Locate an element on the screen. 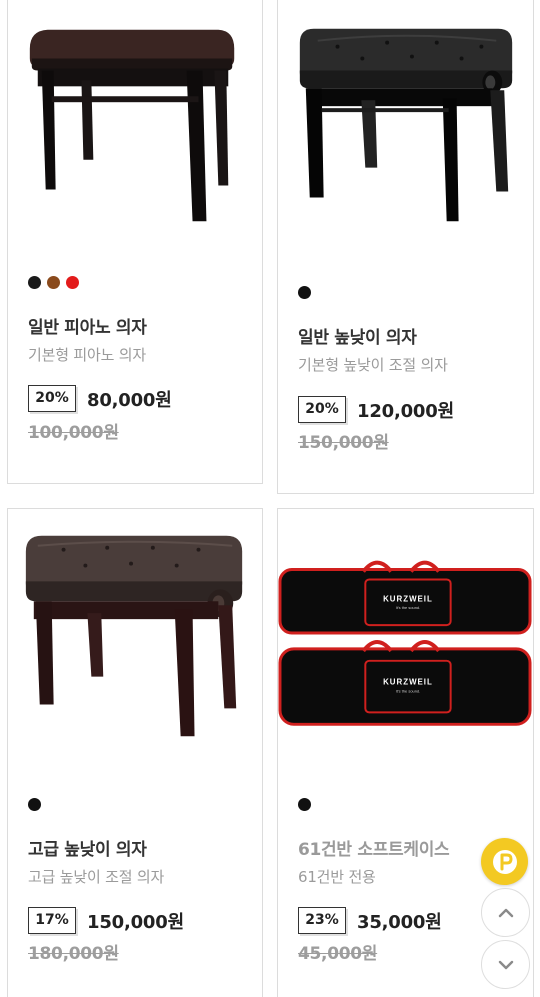 The image size is (540, 997). product-description: 기본형 피아노 의자 is located at coordinates (87, 355).